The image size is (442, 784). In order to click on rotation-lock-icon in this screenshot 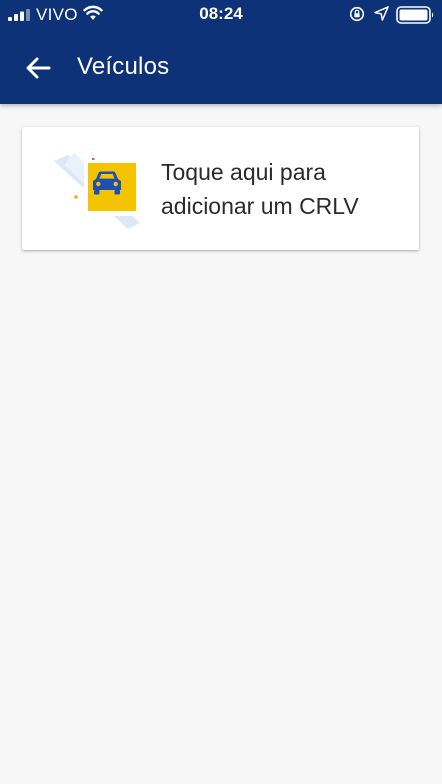, I will do `click(357, 14)`.